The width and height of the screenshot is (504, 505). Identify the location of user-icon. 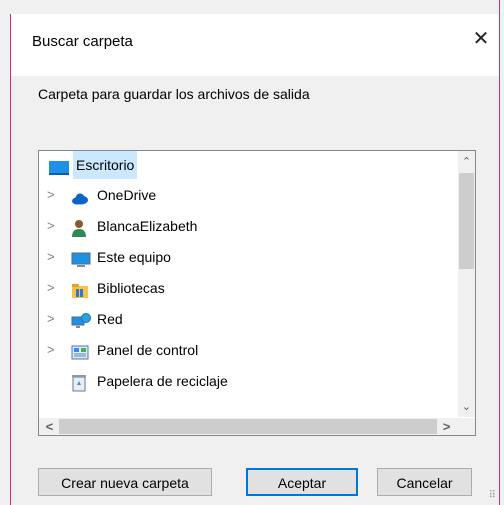
(80, 227).